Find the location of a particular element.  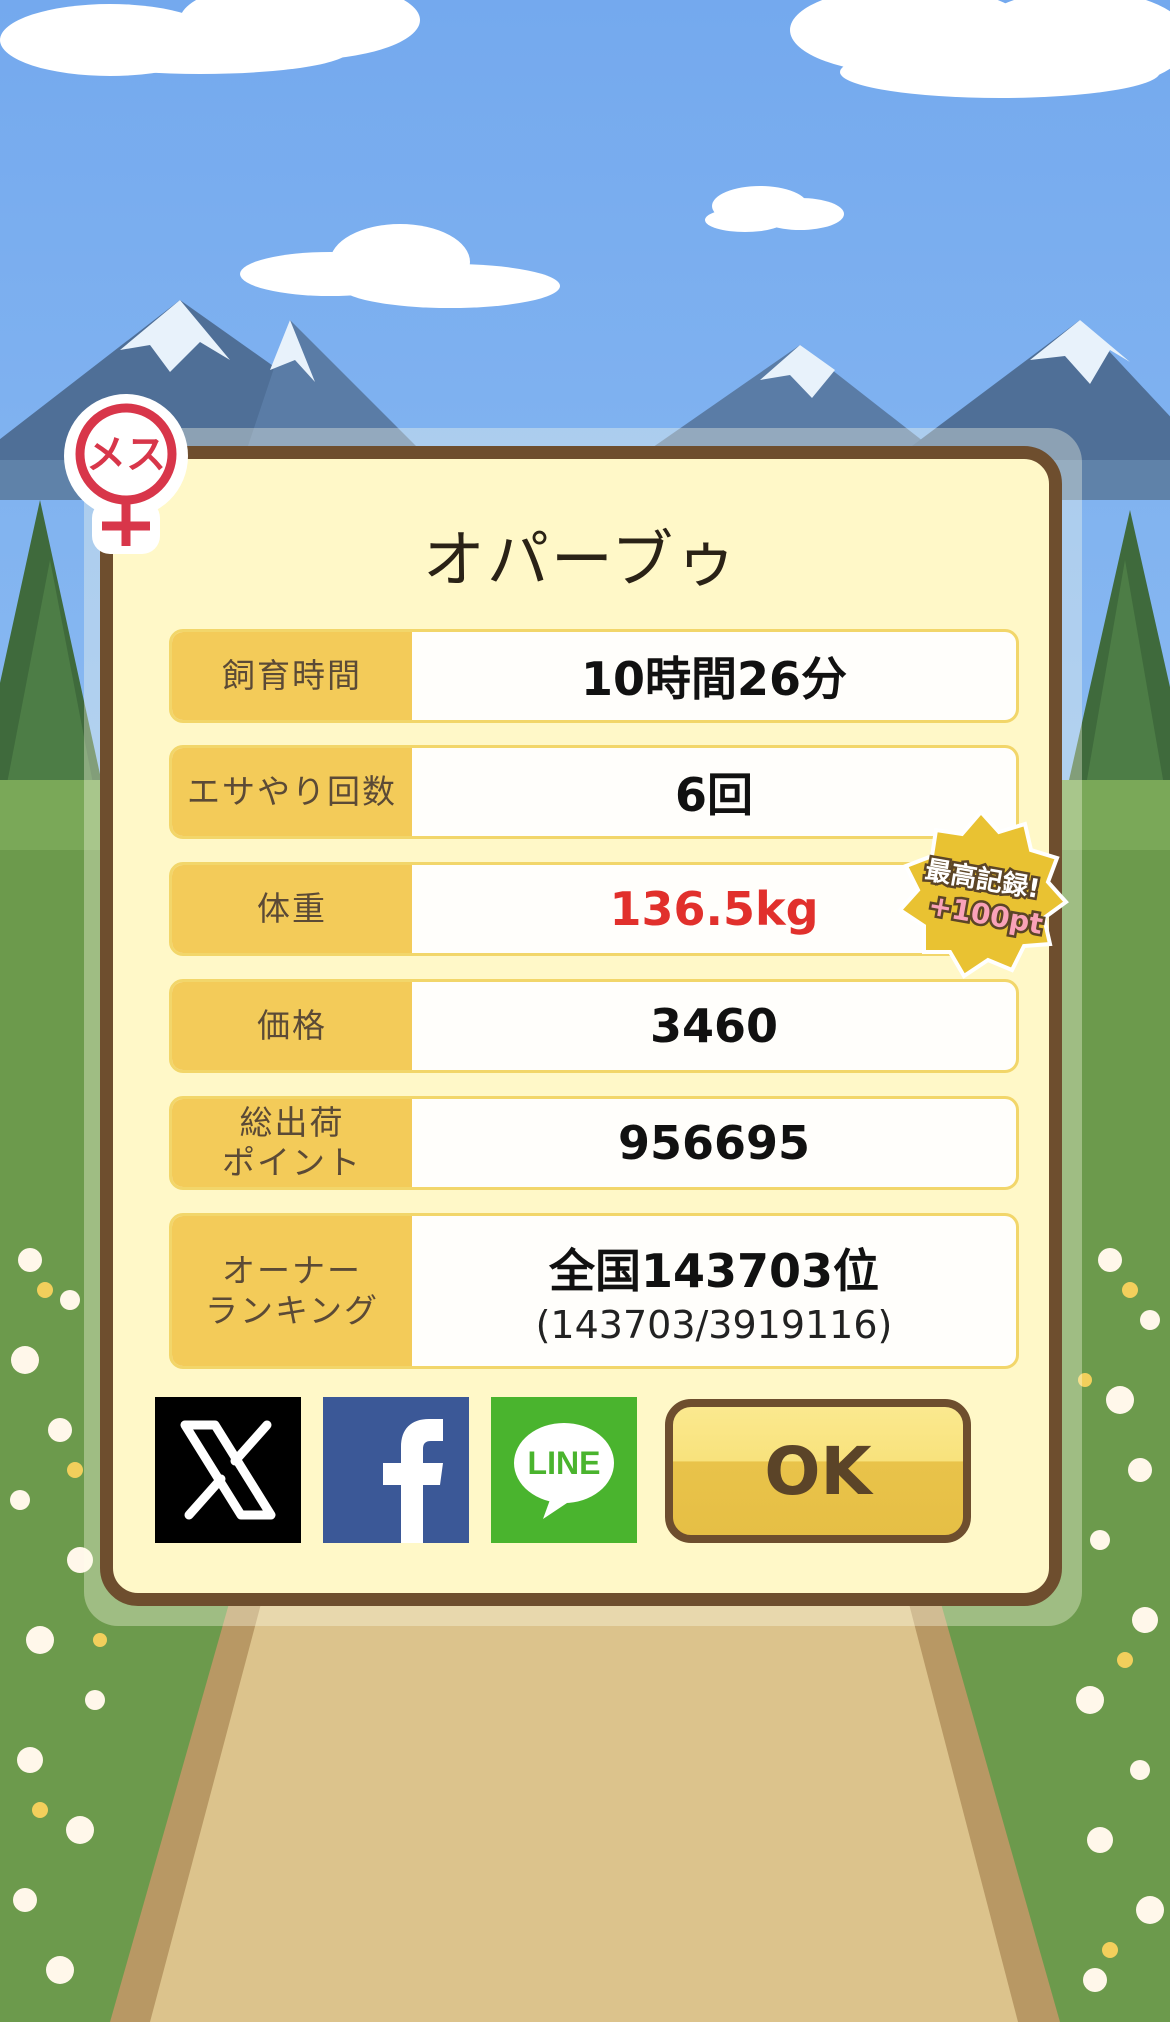

stat-label: 体重 is located at coordinates (292, 909).